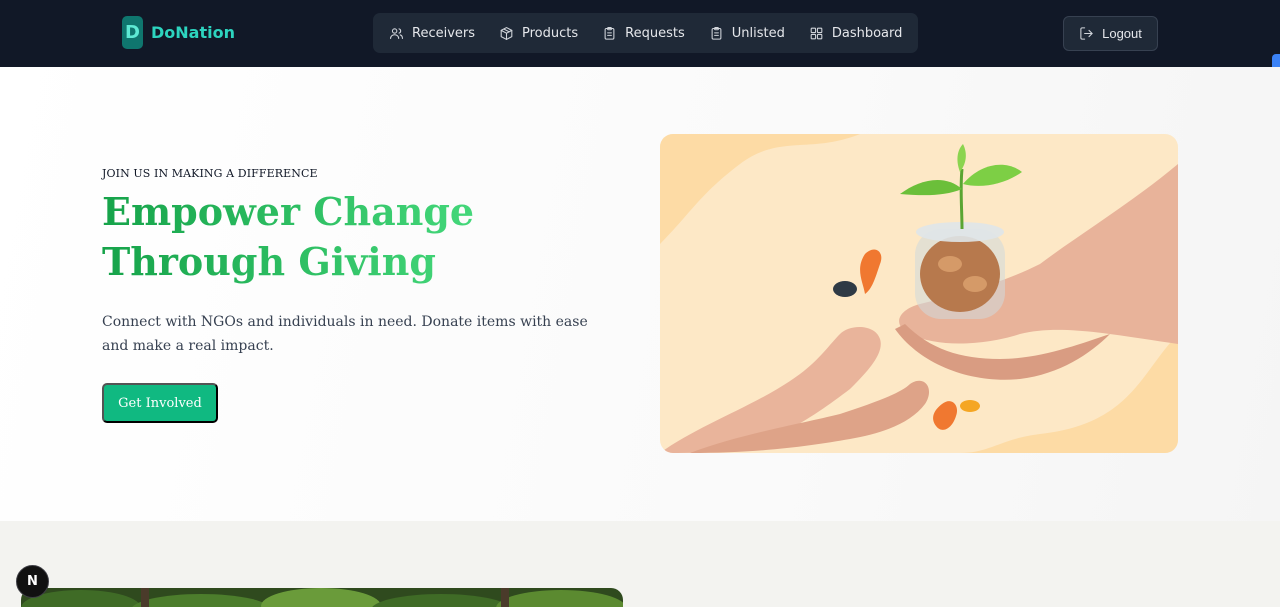 The width and height of the screenshot is (1280, 607). What do you see at coordinates (312, 212) in the screenshot?
I see `hero-headline-line1: Empower Change` at bounding box center [312, 212].